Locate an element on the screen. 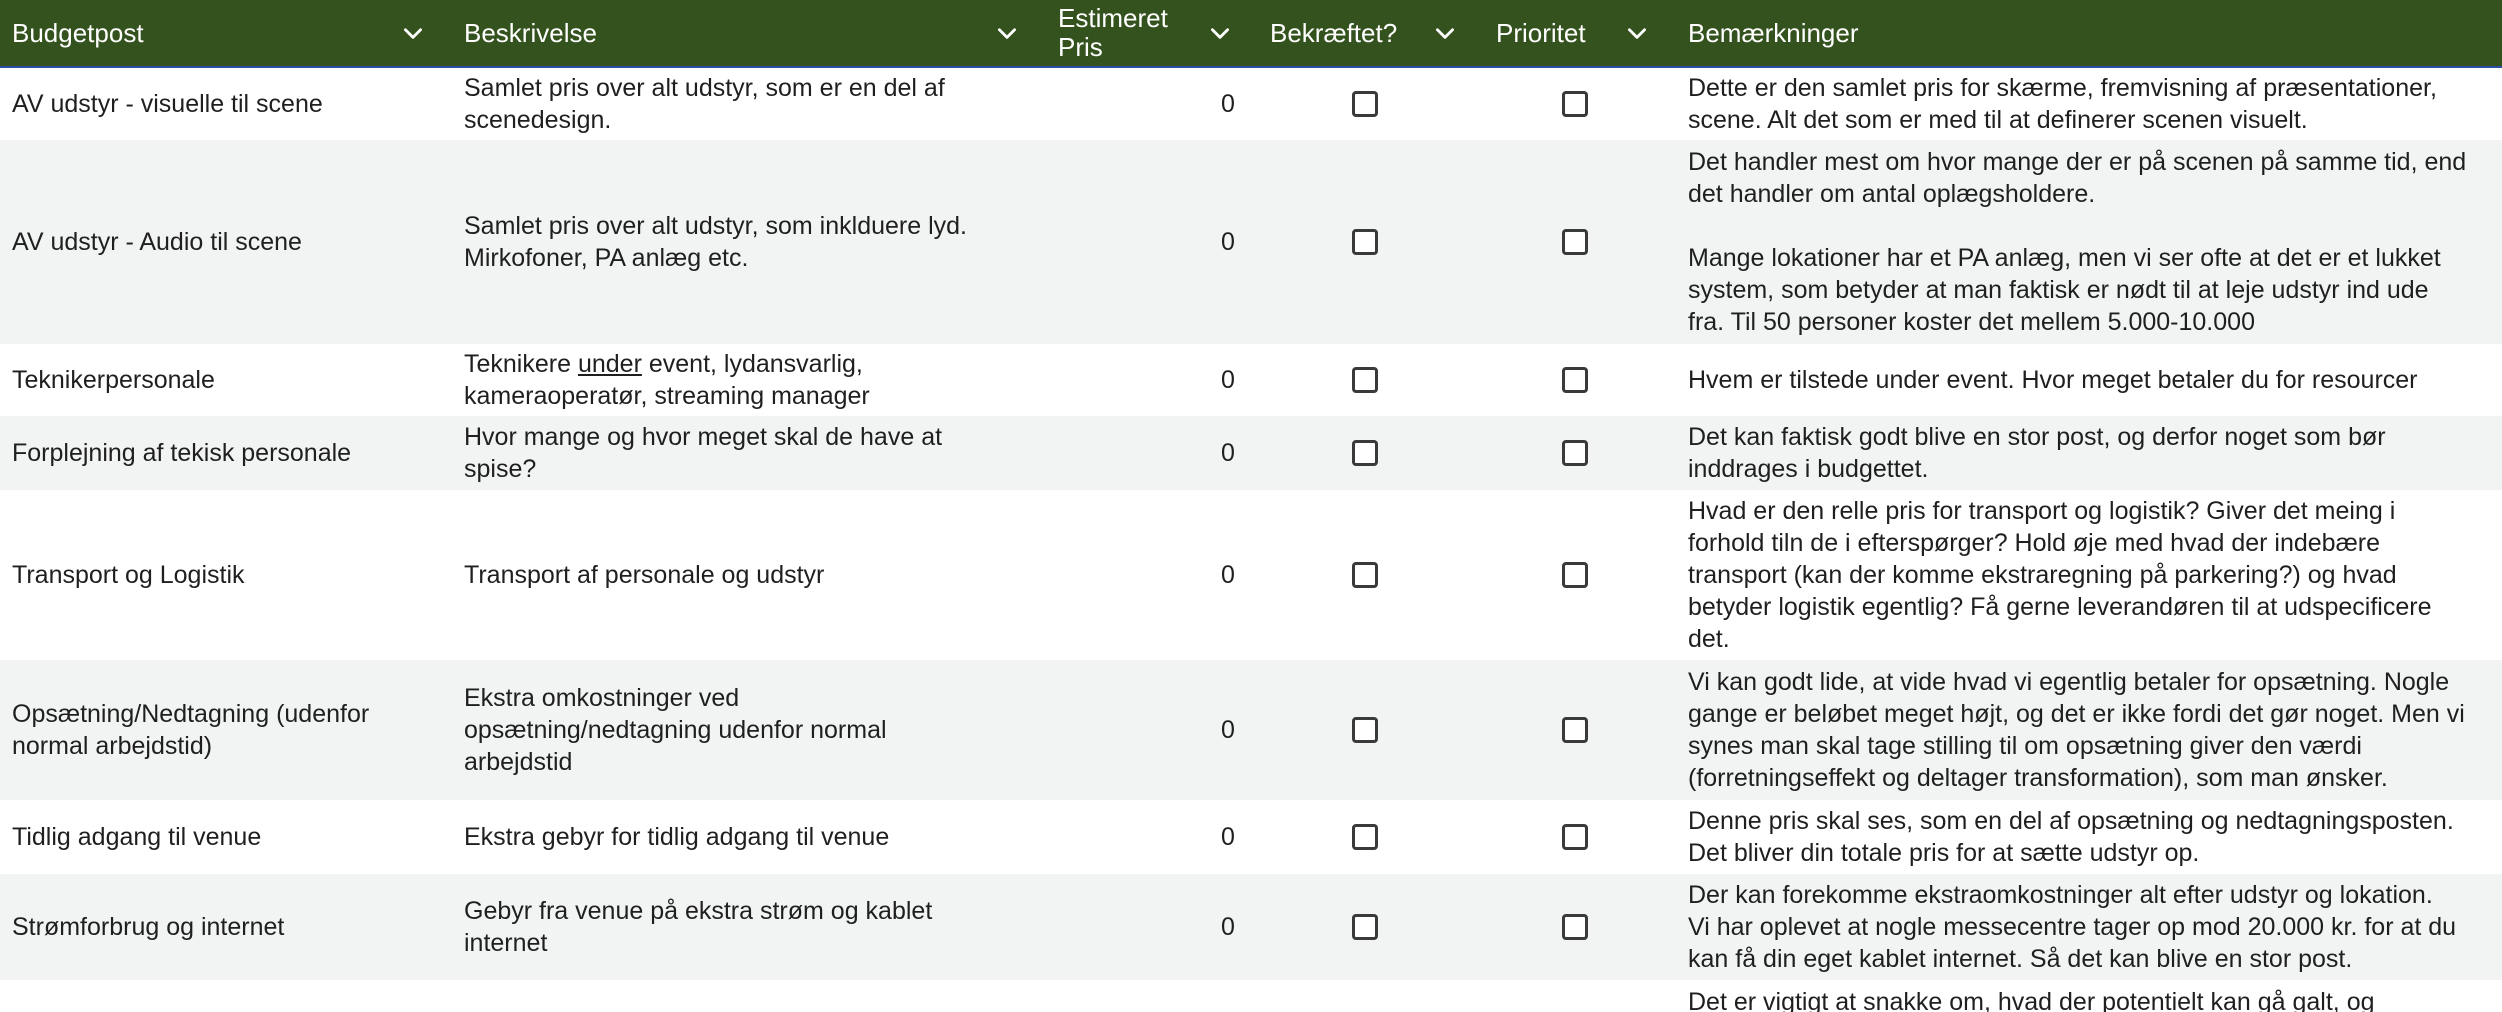 The image size is (2502, 1012). column-header-budgetpost: Budgetpost is located at coordinates (225, 33).